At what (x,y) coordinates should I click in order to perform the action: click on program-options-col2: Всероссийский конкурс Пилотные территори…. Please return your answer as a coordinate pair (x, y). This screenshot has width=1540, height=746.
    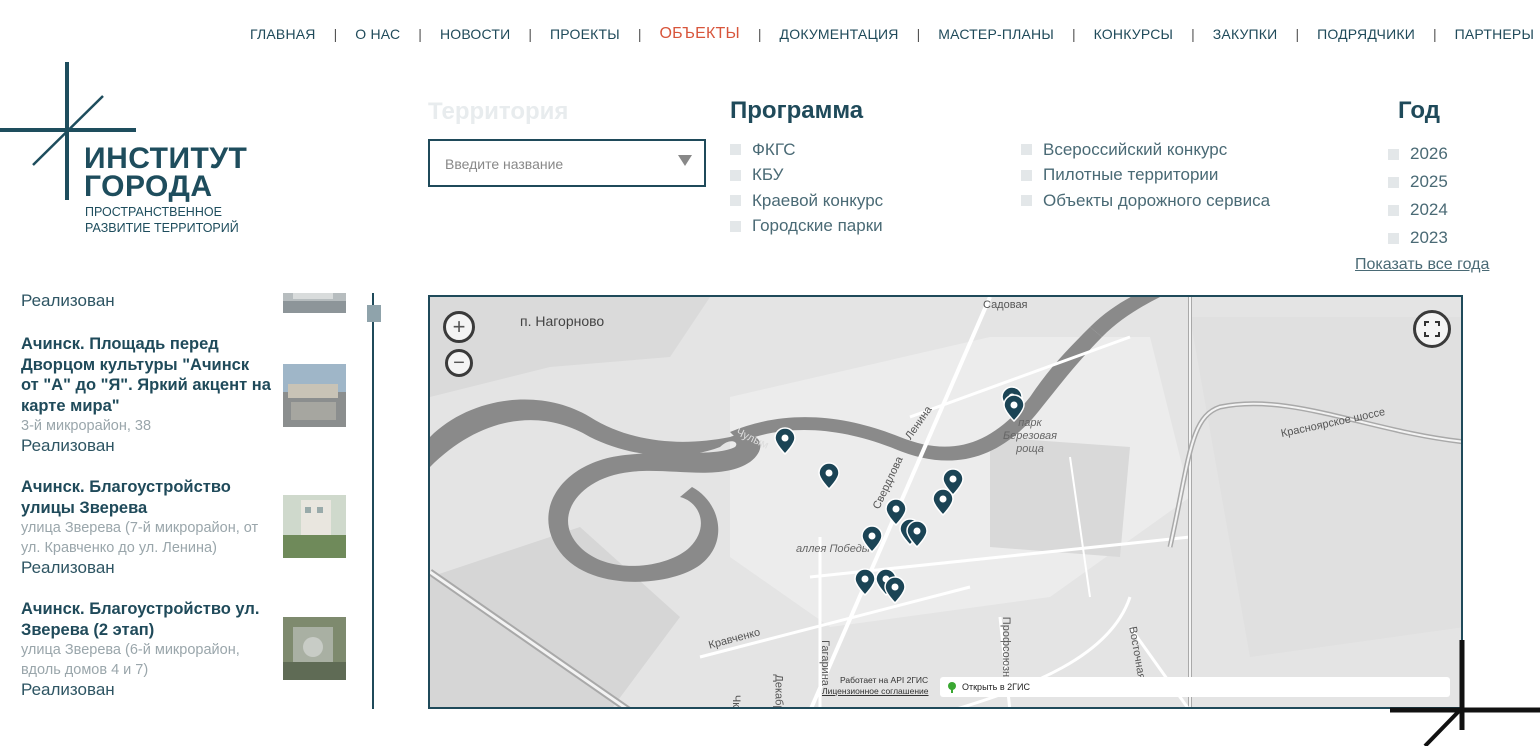
    Looking at the image, I should click on (1145, 175).